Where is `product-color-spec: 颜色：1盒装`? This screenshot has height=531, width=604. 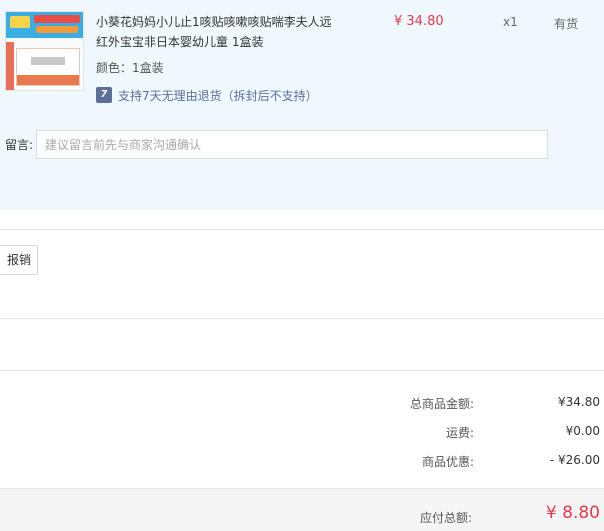
product-color-spec: 颜色：1盒装 is located at coordinates (130, 68).